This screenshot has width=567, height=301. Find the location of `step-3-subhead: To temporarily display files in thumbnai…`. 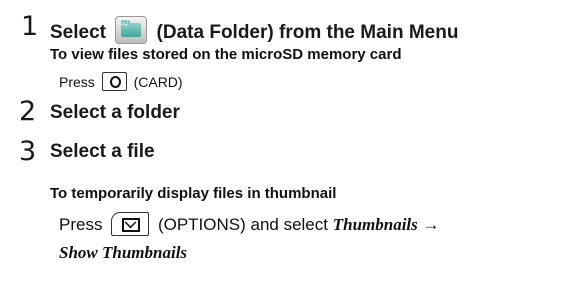

step-3-subhead: To temporarily display files in thumbnai… is located at coordinates (193, 193).